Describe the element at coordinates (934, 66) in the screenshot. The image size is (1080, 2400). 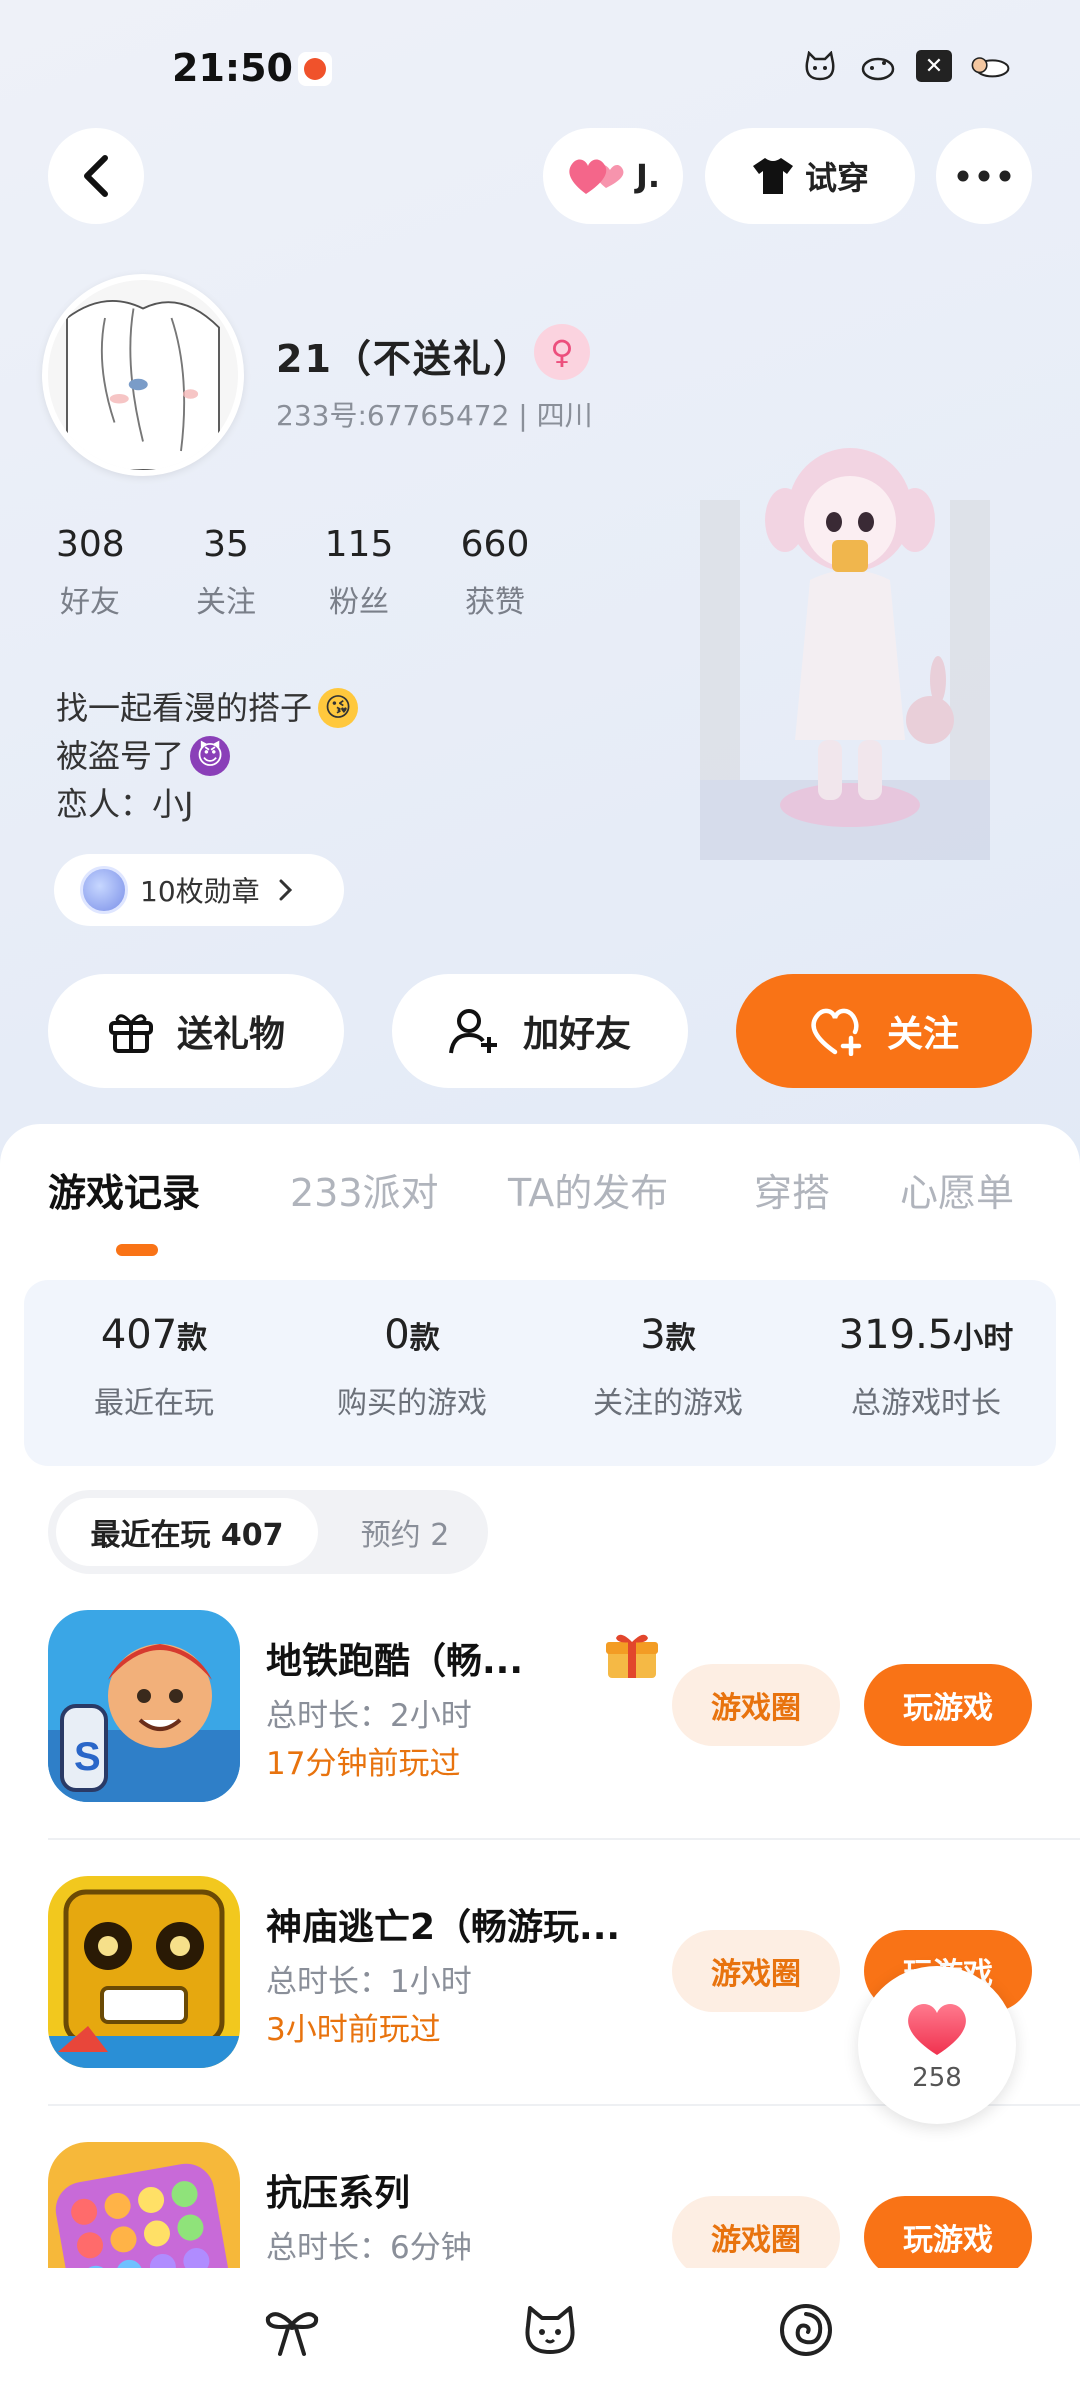
I see `close-box-icon: ✕` at that location.